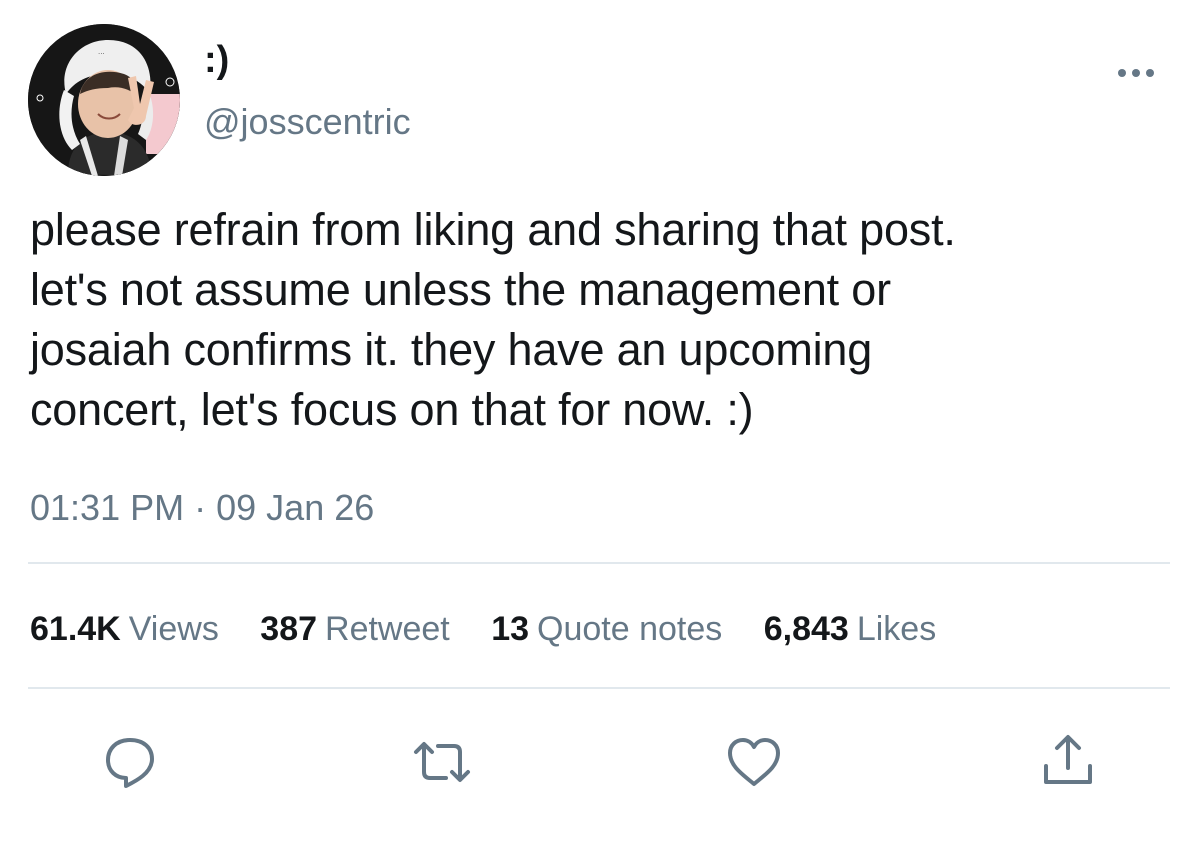 The image size is (1200, 848). What do you see at coordinates (124, 629) in the screenshot?
I see `views-stat: 61.4K Views` at bounding box center [124, 629].